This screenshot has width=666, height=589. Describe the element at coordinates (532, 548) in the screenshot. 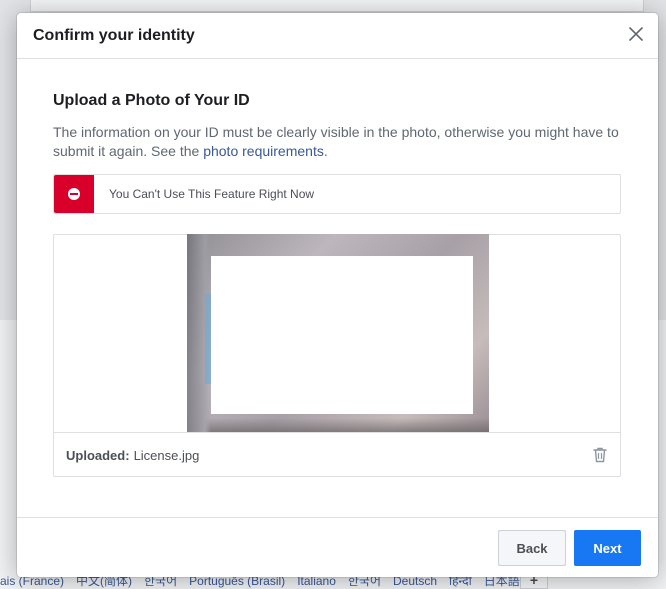

I see `back-button: Back` at that location.